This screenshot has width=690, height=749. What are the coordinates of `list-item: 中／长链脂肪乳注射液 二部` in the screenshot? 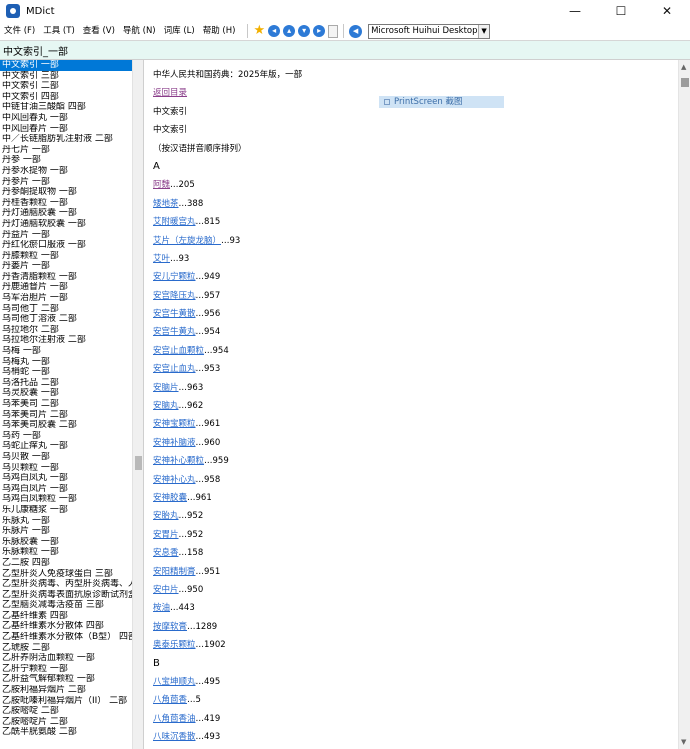 It's located at (66, 139).